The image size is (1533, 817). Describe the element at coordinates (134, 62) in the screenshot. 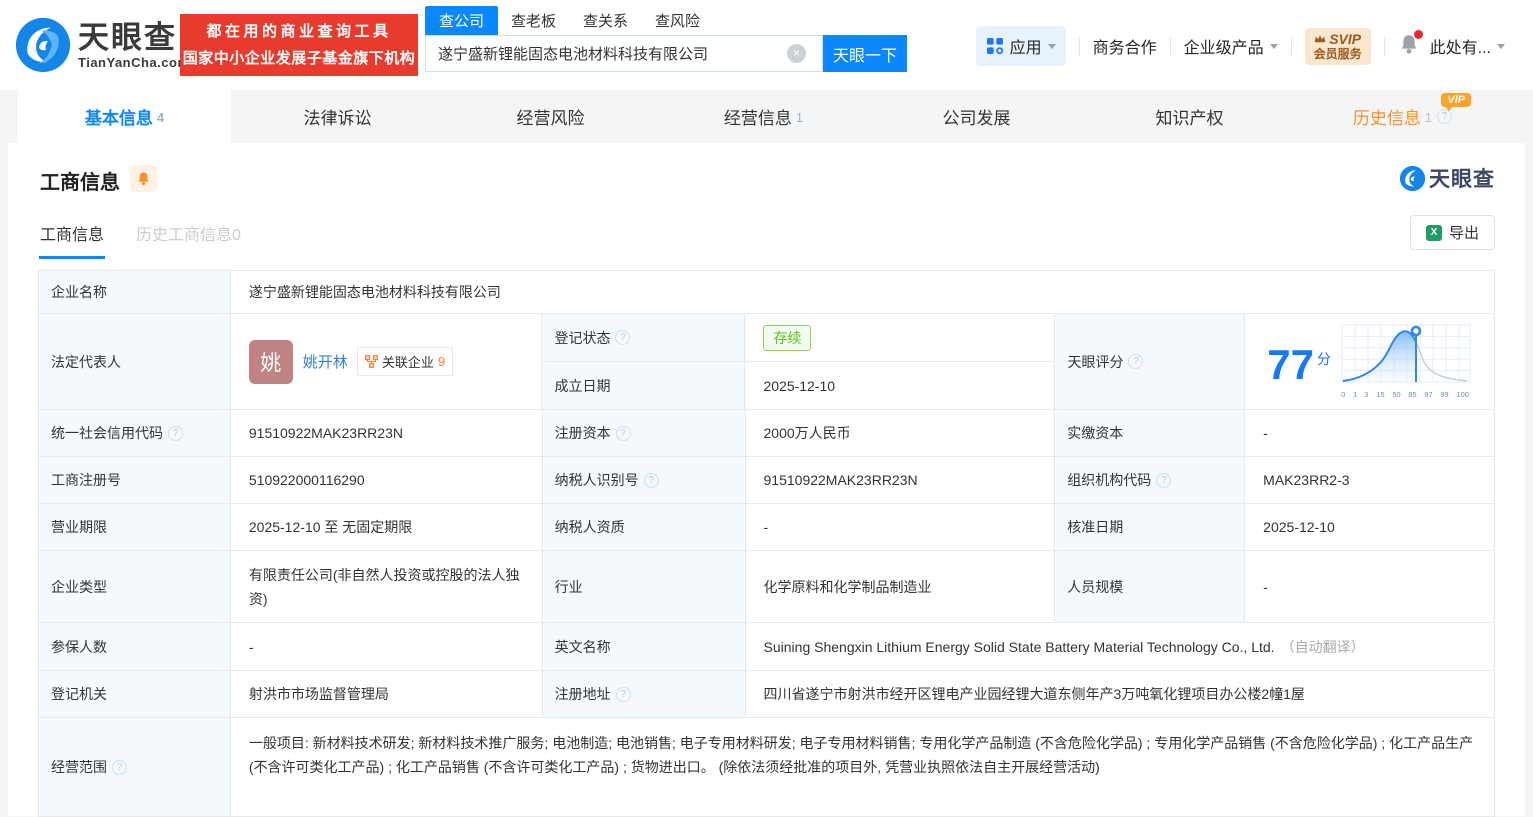

I see `brand-domain: TianYanCha.com` at that location.